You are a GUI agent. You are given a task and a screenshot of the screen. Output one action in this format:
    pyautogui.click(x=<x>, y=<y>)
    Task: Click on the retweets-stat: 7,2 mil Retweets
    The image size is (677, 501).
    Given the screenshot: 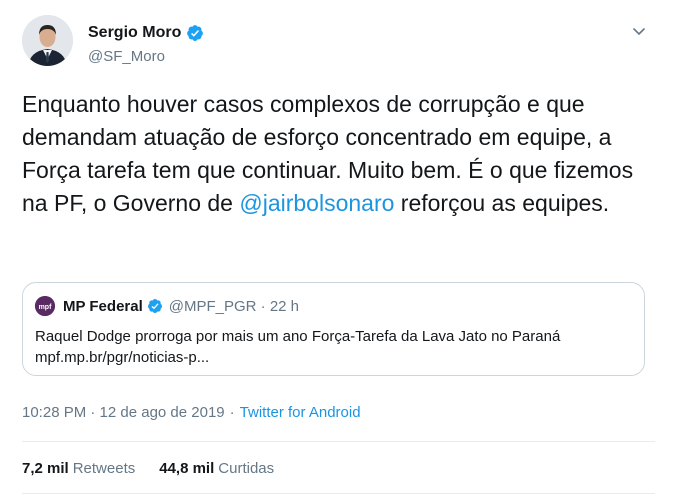 What is the action you would take?
    pyautogui.click(x=78, y=468)
    